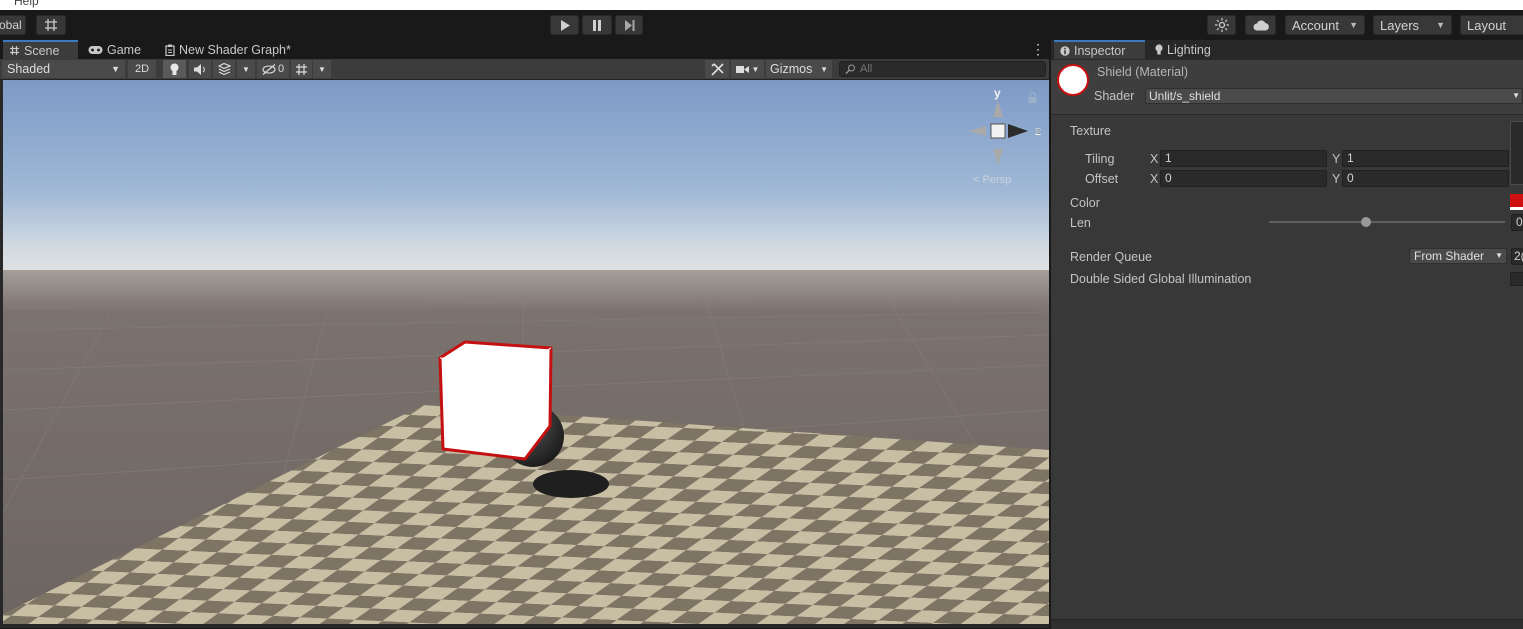 Image resolution: width=1523 pixels, height=629 pixels. I want to click on lock-icon: z, so click(1038, 131).